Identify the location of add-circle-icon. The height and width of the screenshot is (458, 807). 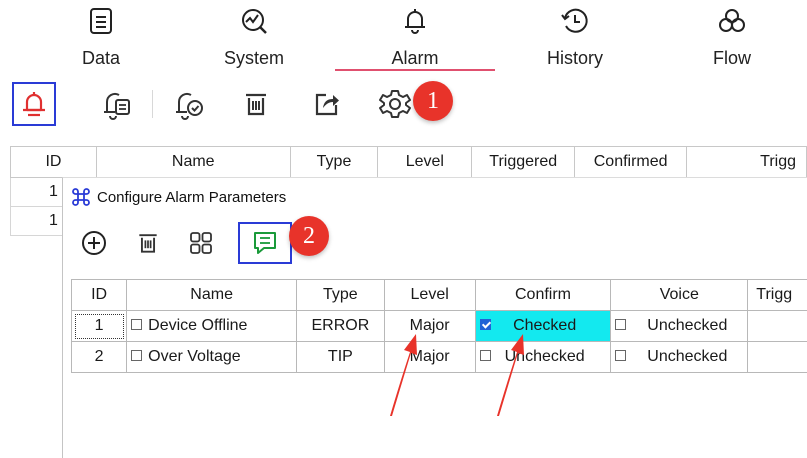
(94, 243).